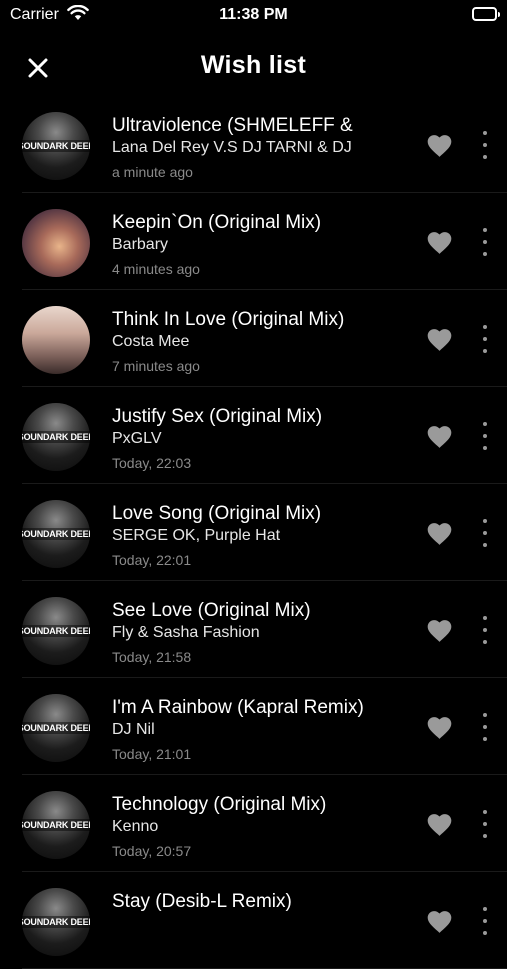 The height and width of the screenshot is (969, 507). I want to click on navigation-bar: Wish list, so click(253, 66).